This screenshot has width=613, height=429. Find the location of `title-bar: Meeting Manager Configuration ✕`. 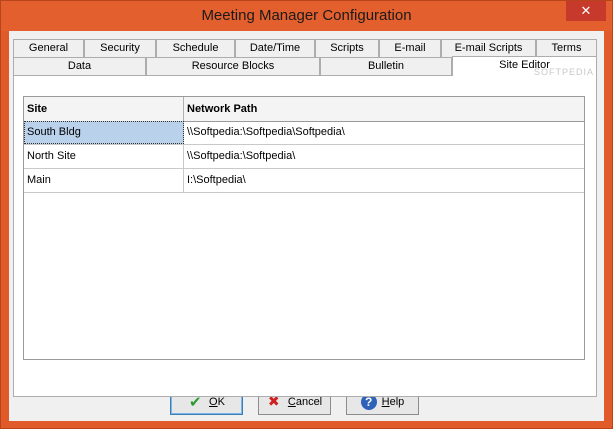

title-bar: Meeting Manager Configuration ✕ is located at coordinates (306, 16).